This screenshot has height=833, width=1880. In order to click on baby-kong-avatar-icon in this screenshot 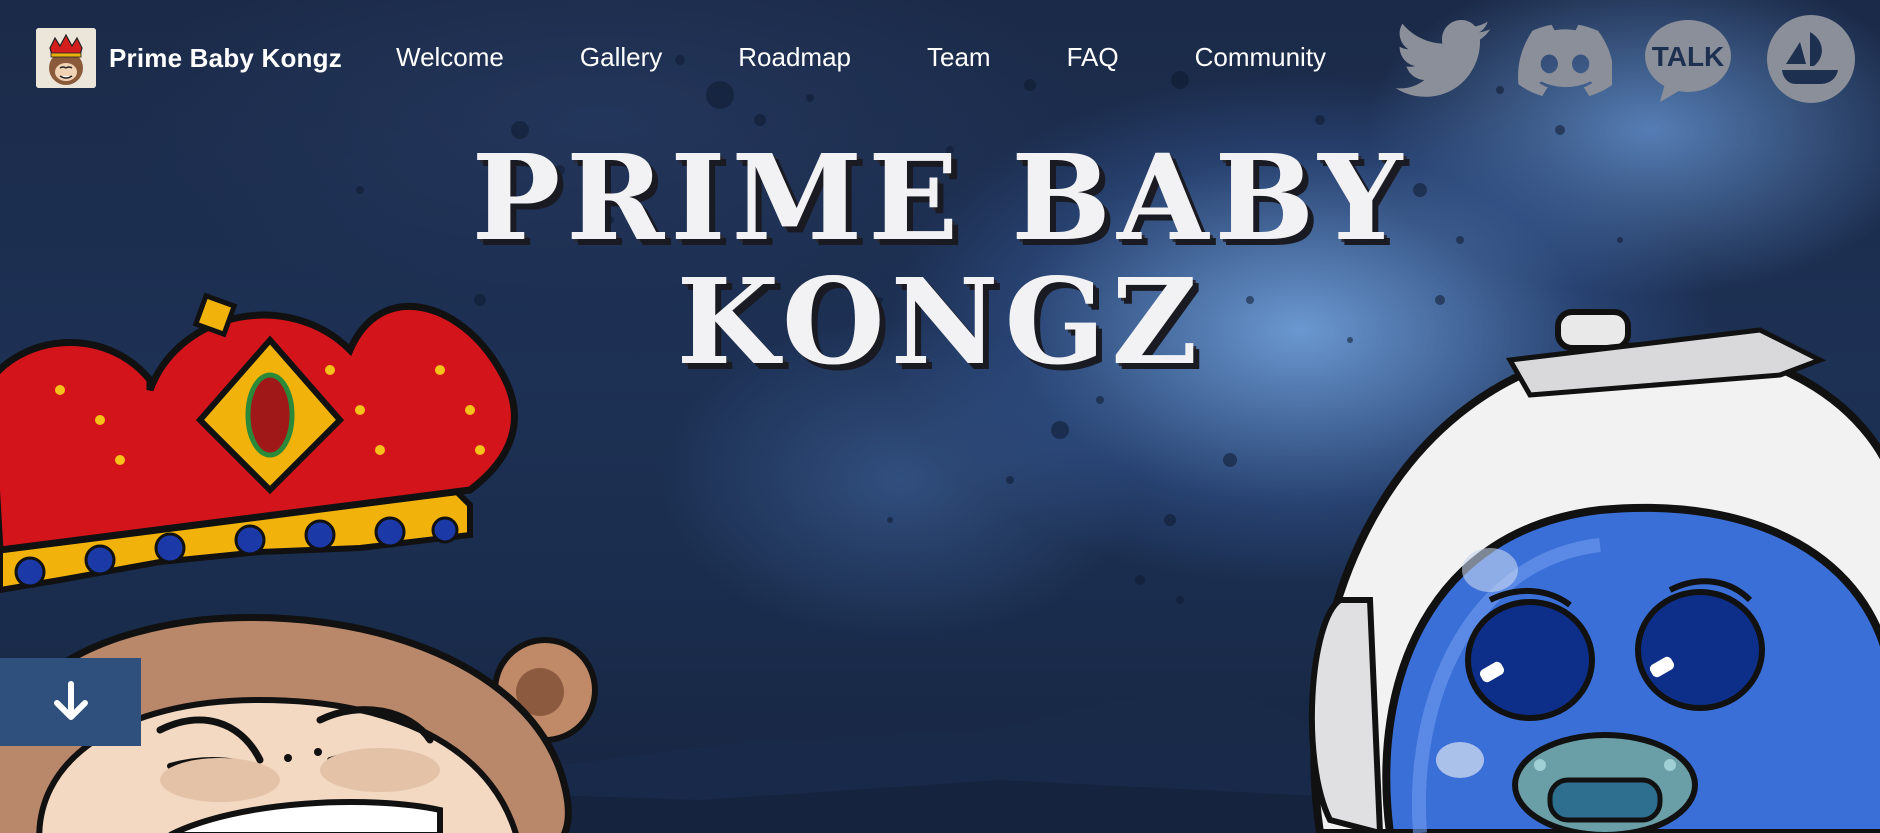, I will do `click(66, 58)`.